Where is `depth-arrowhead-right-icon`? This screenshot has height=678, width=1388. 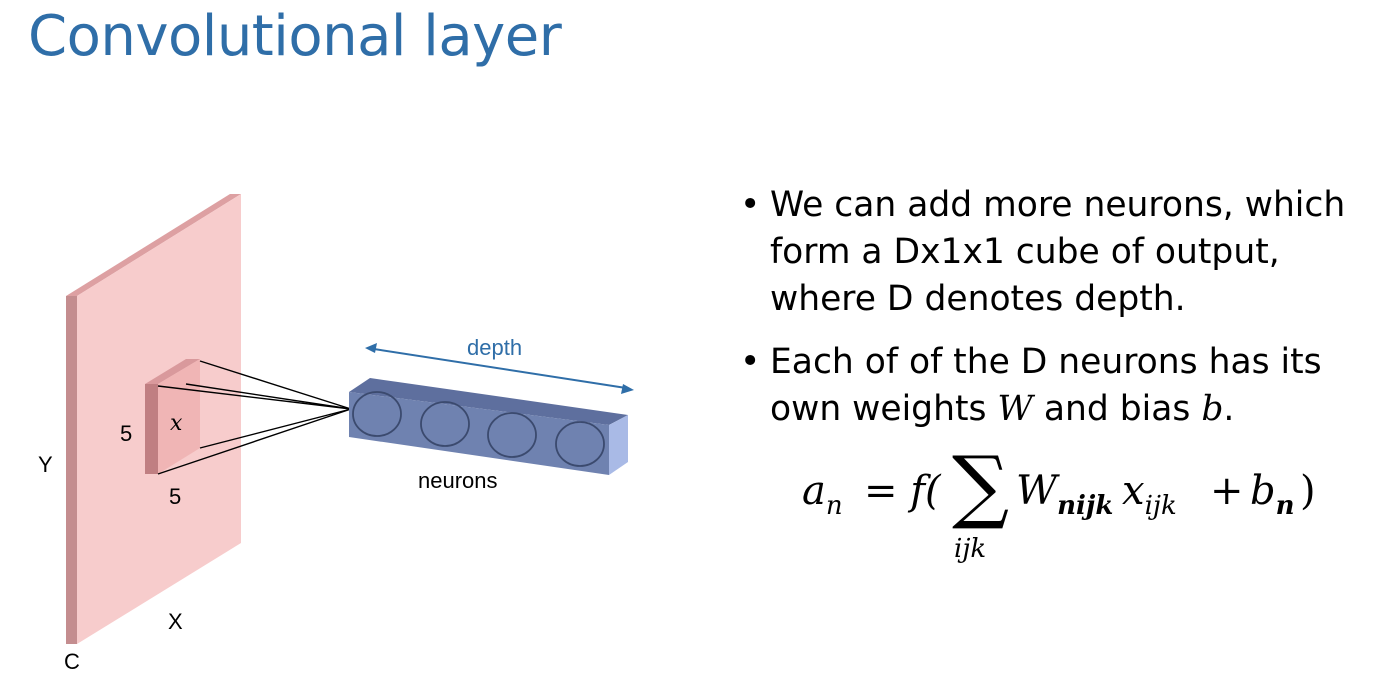 depth-arrowhead-right-icon is located at coordinates (627, 389).